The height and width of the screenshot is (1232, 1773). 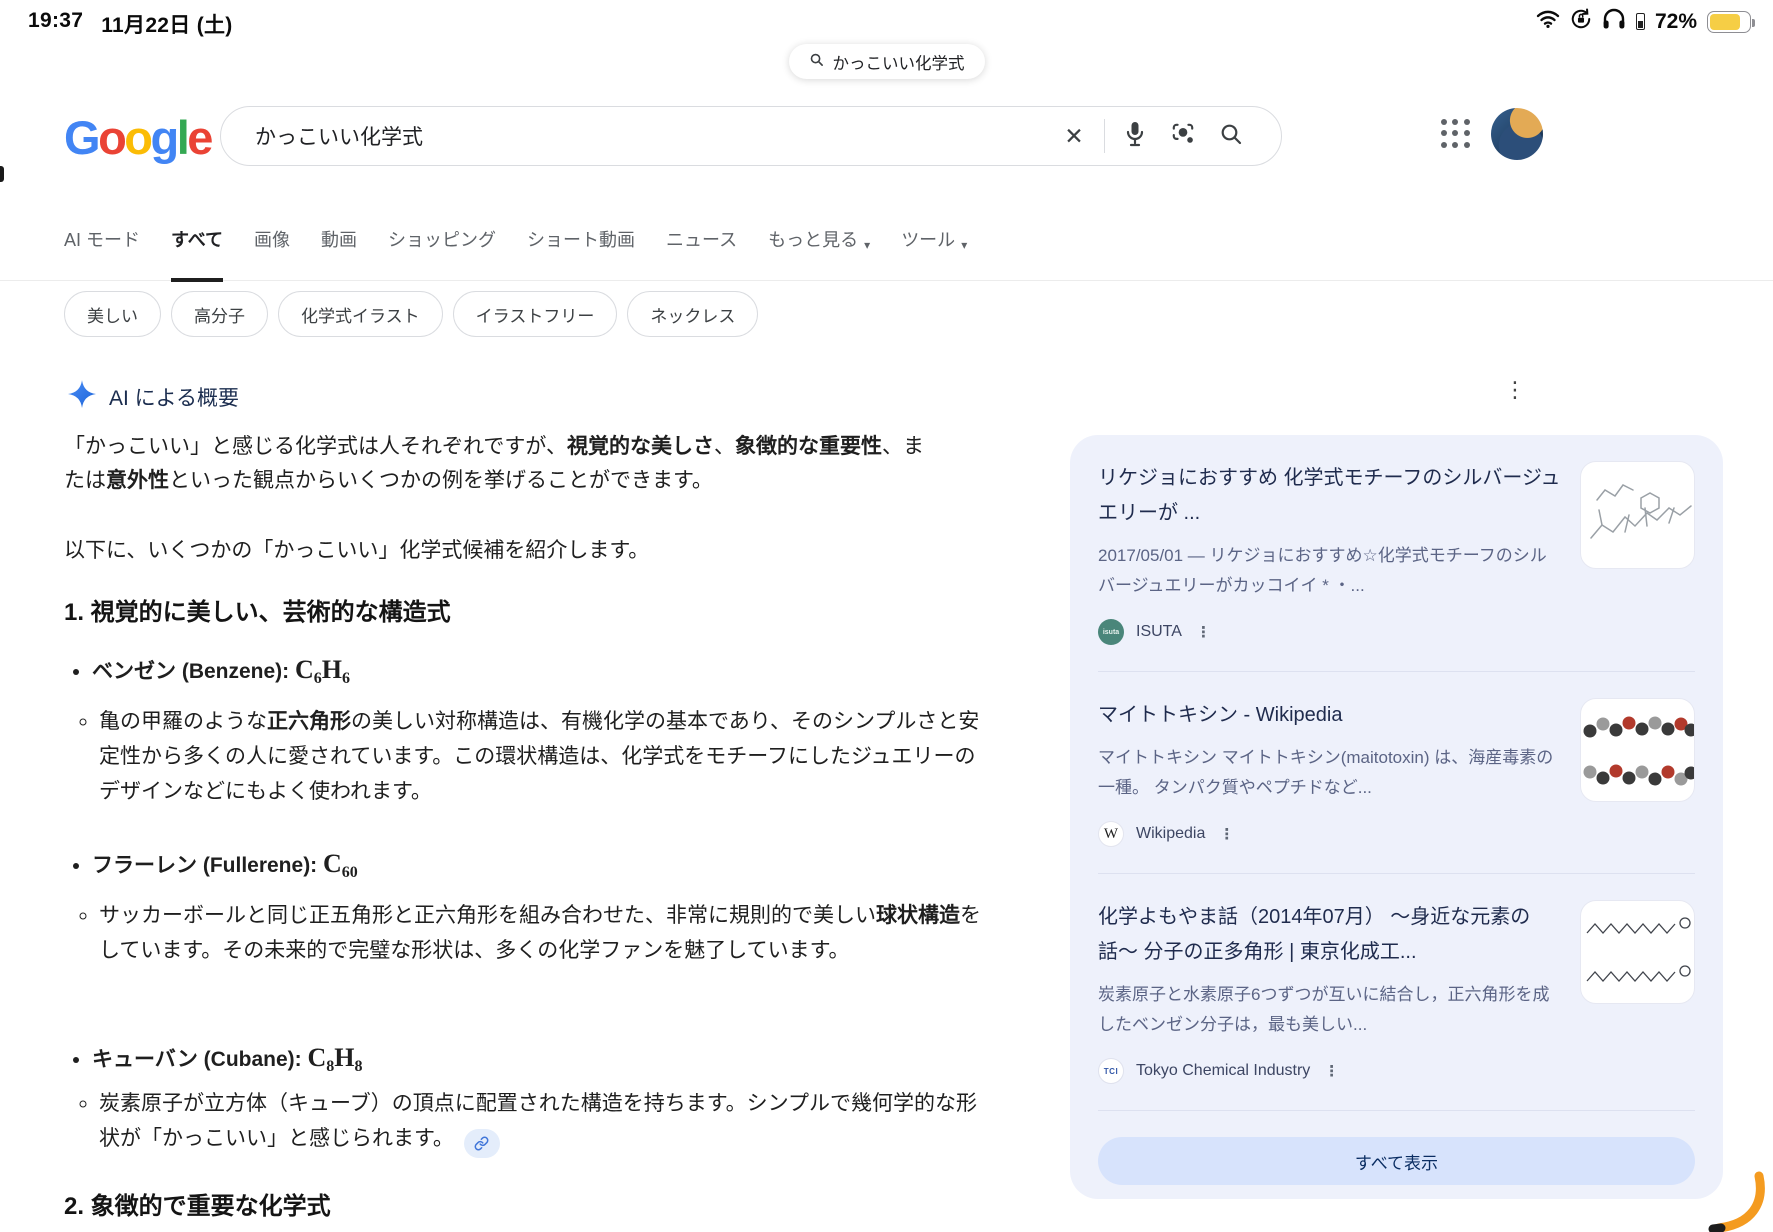 I want to click on ai-overview-label: AI による概要, so click(x=174, y=398).